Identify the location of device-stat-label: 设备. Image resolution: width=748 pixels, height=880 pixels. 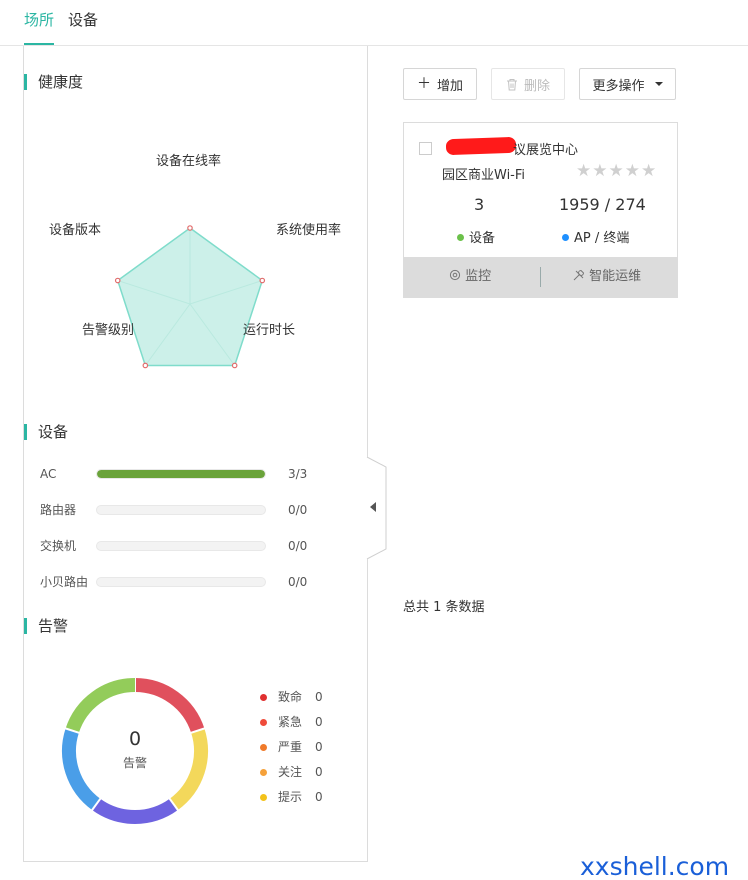
(476, 236).